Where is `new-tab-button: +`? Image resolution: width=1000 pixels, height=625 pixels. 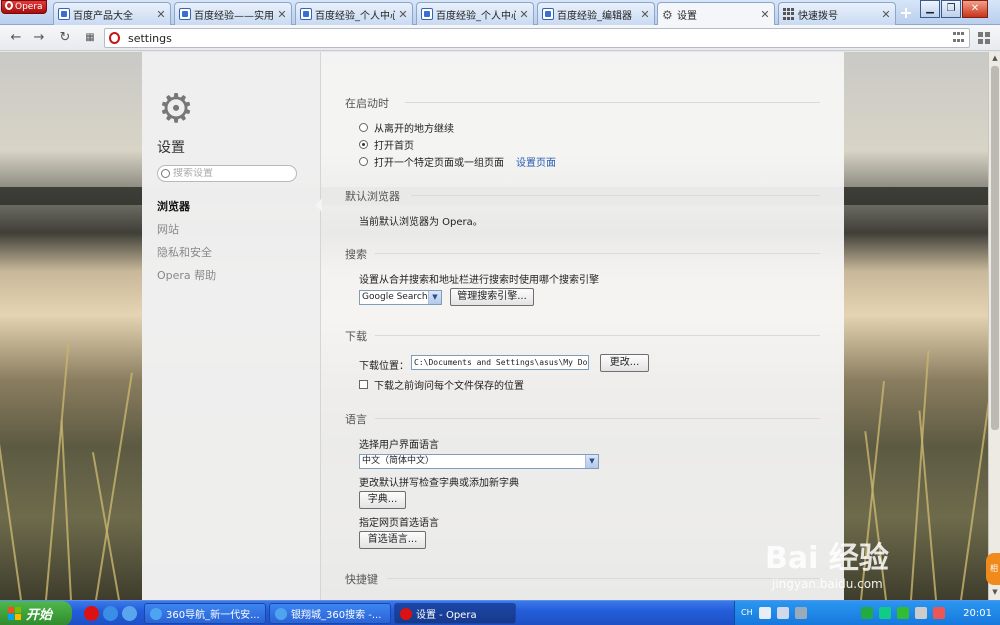
new-tab-button: + is located at coordinates (906, 13).